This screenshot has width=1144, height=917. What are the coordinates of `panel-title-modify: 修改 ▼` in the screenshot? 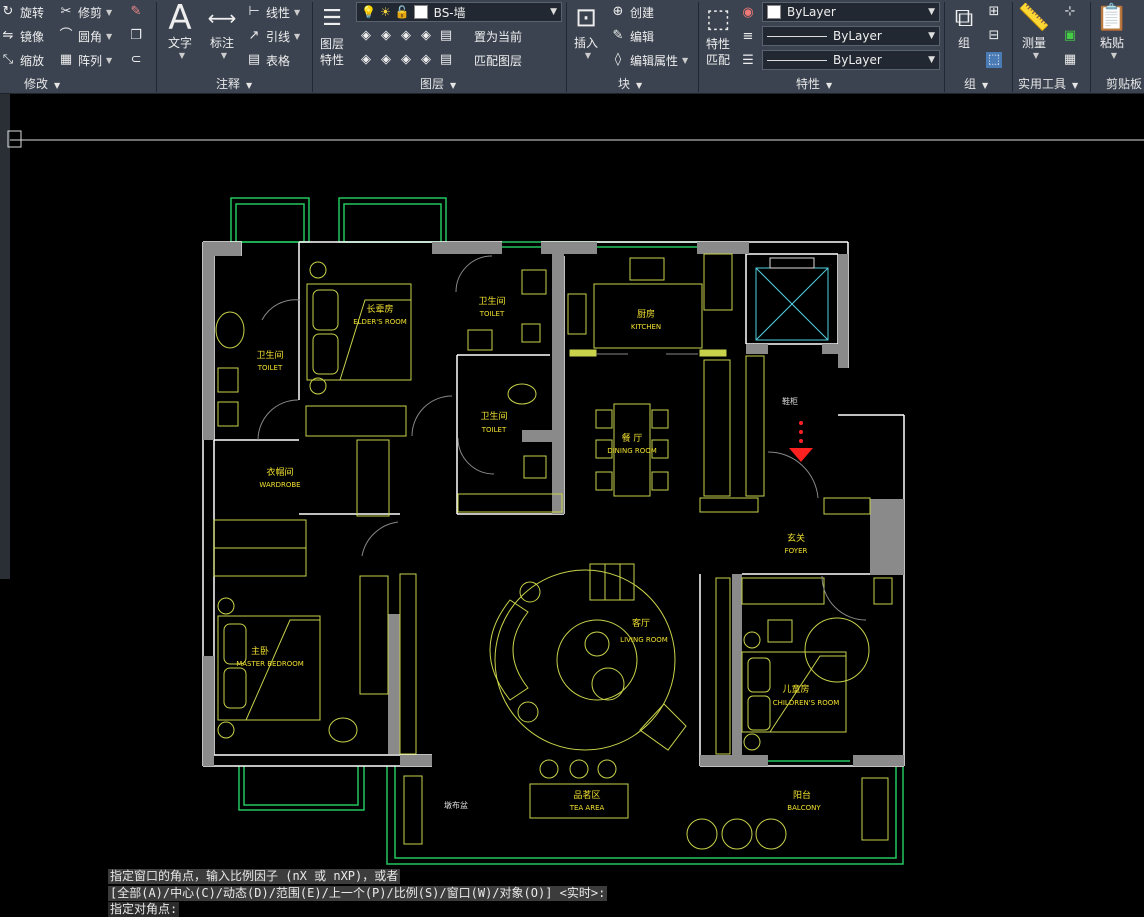 It's located at (42, 84).